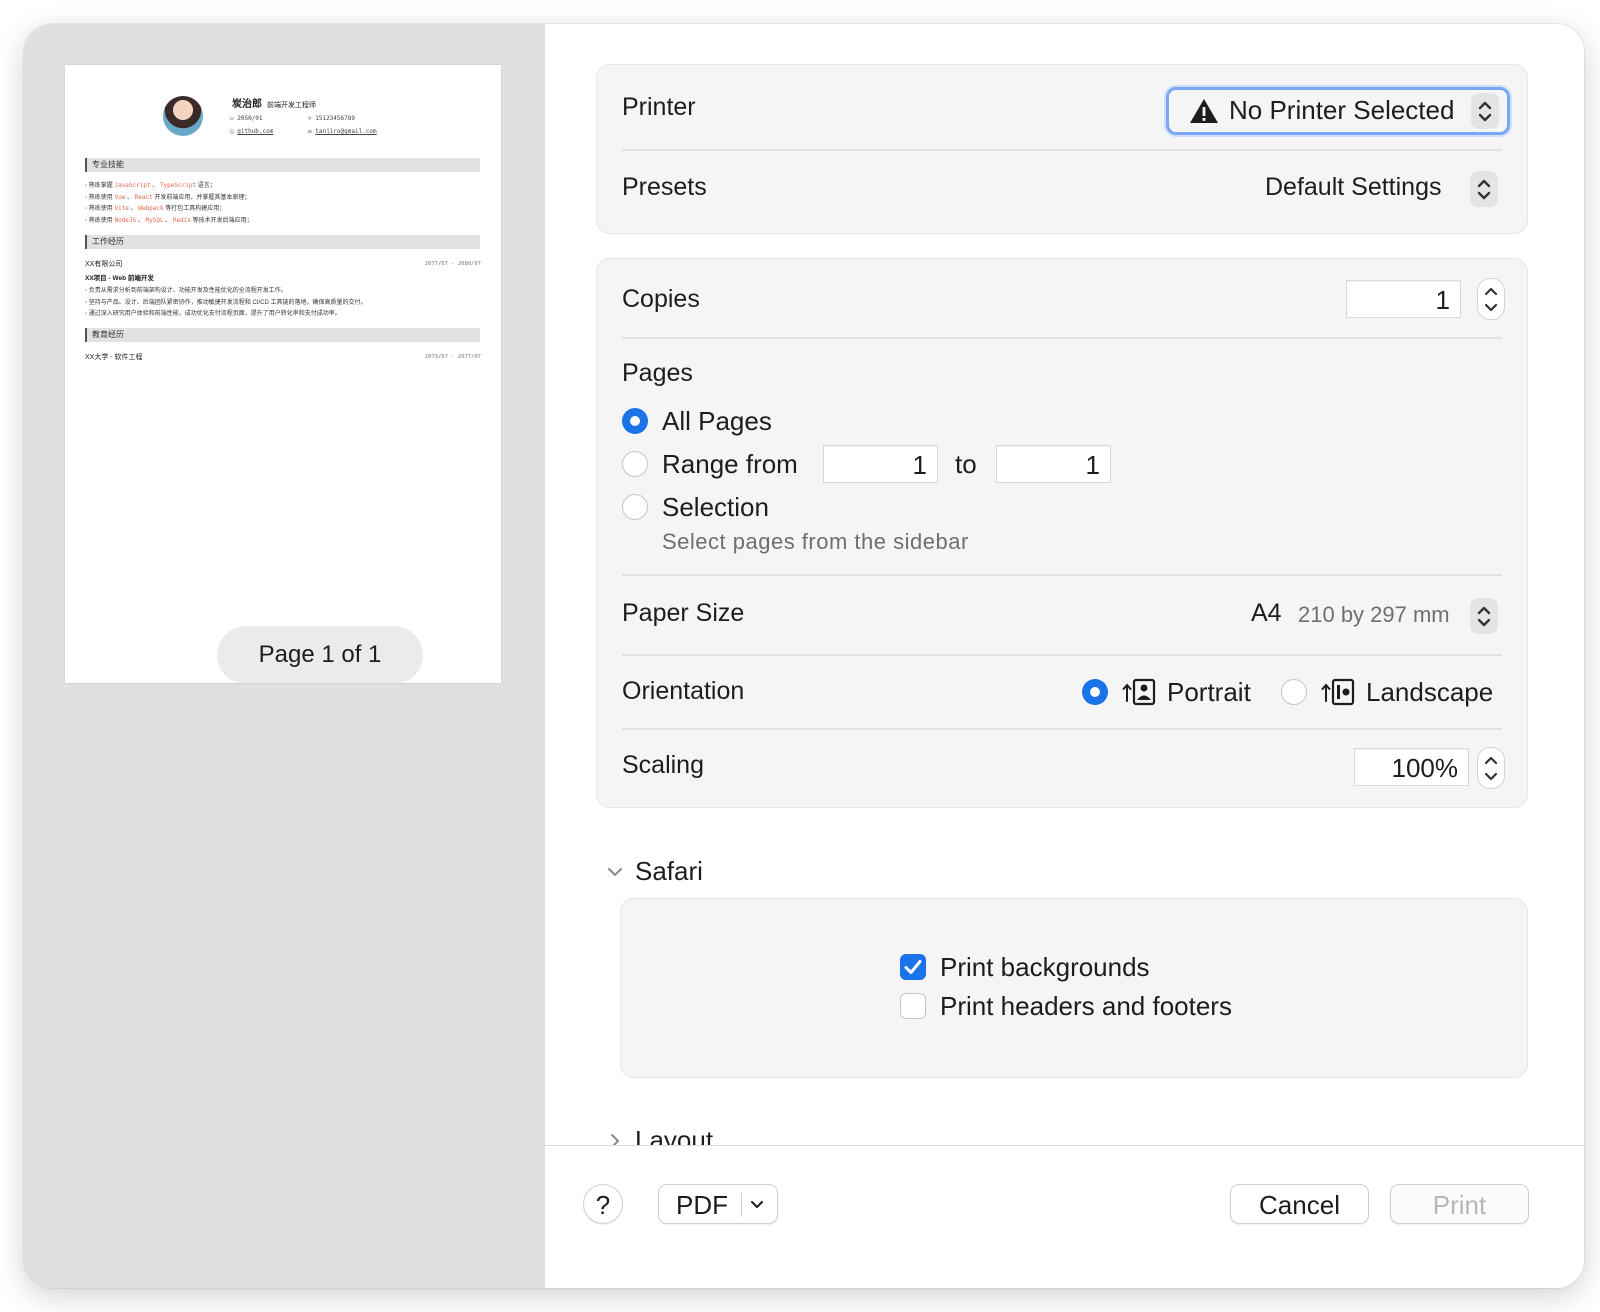  What do you see at coordinates (252, 131) in the screenshot?
I see `resume-github: ◯ github.com` at bounding box center [252, 131].